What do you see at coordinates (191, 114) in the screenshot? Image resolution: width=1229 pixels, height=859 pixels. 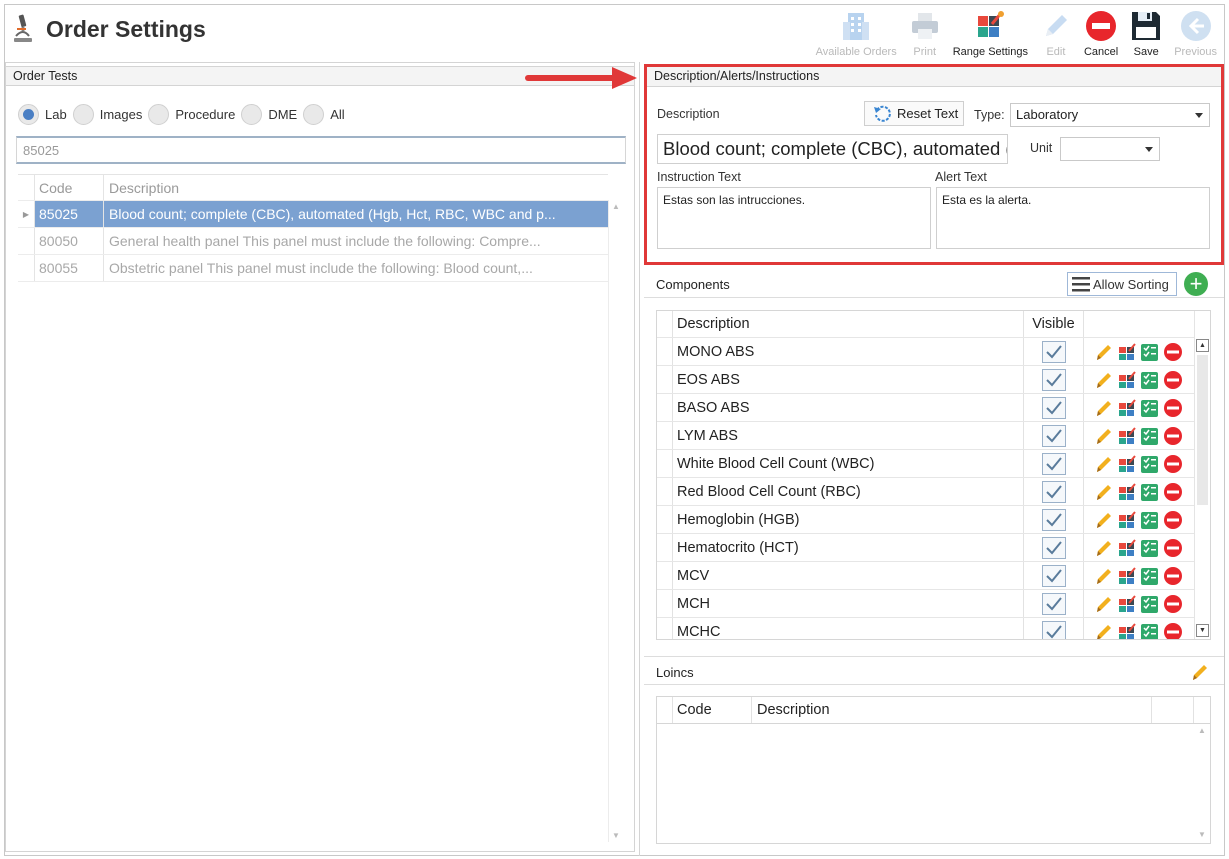 I see `radio-procedure: Procedure` at bounding box center [191, 114].